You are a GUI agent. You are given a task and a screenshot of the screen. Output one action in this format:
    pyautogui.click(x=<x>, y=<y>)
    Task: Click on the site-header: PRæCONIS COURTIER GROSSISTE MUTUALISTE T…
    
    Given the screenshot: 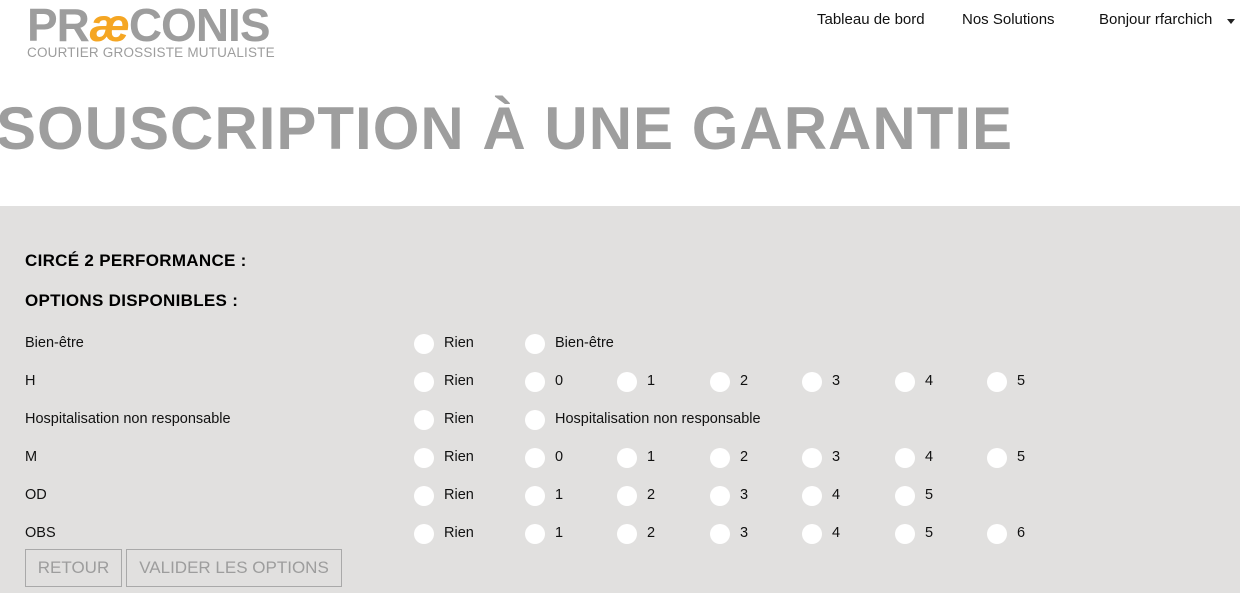 What is the action you would take?
    pyautogui.click(x=620, y=33)
    